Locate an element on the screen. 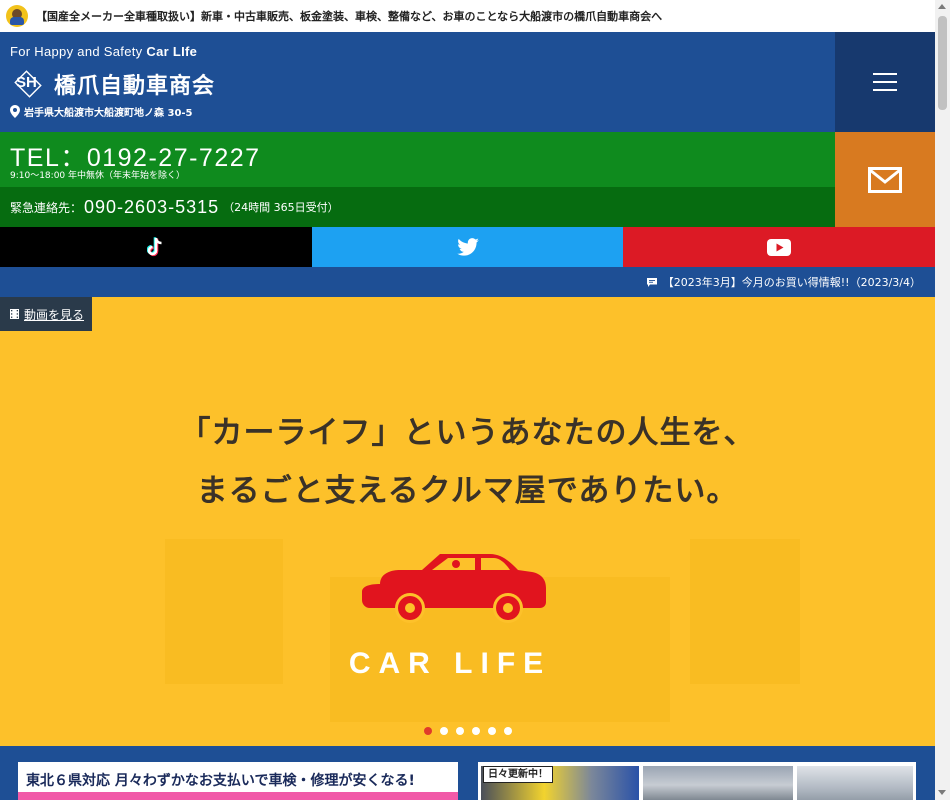 Image resolution: width=950 pixels, height=800 pixels. watch-video-label: 動画を見る is located at coordinates (54, 314).